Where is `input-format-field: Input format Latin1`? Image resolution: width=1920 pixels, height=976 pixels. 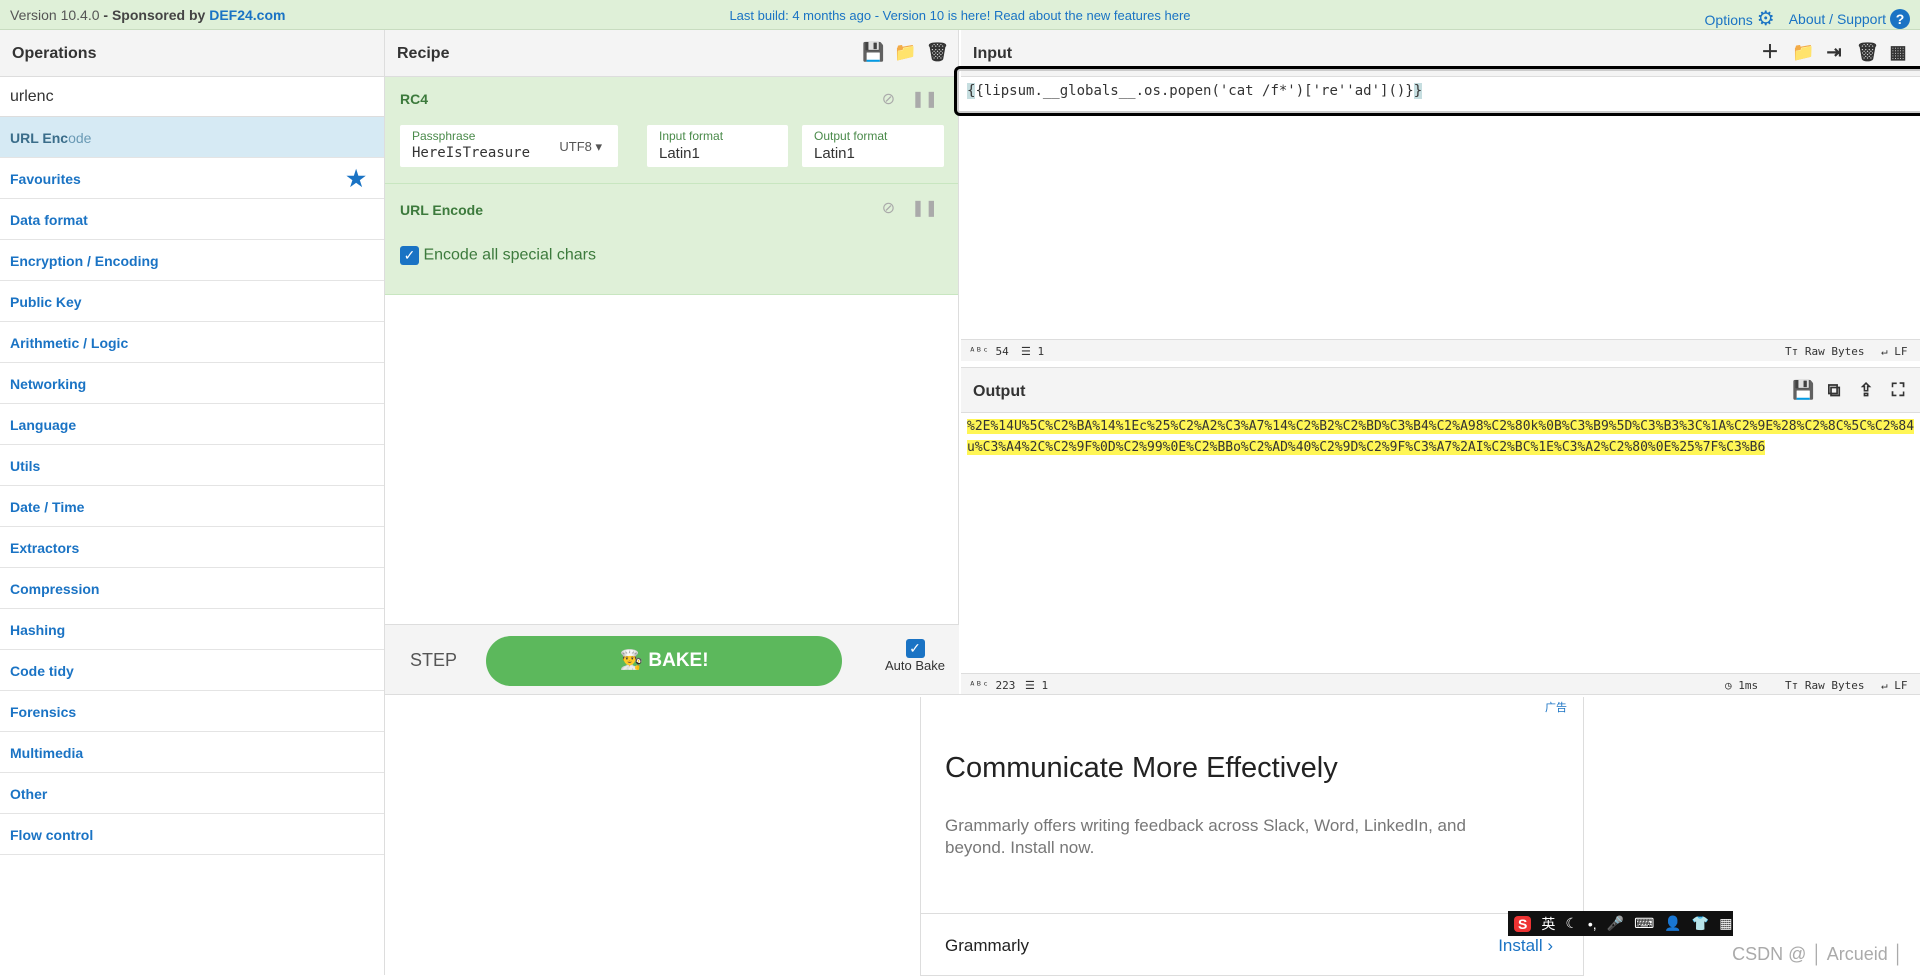 input-format-field: Input format Latin1 is located at coordinates (717, 146).